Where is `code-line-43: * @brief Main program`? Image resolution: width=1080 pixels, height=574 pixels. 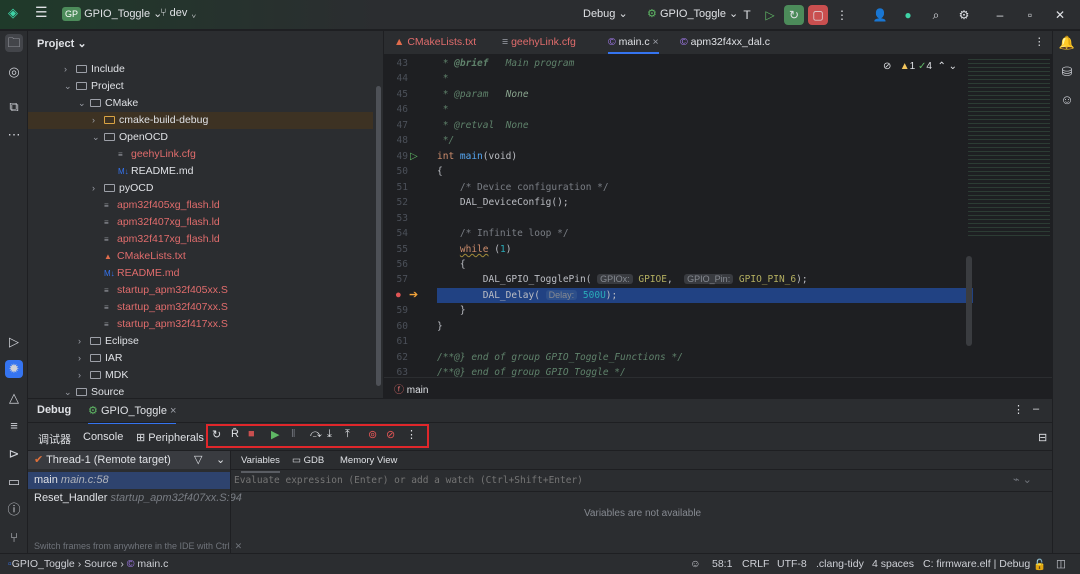 code-line-43: * @brief Main program is located at coordinates (506, 63).